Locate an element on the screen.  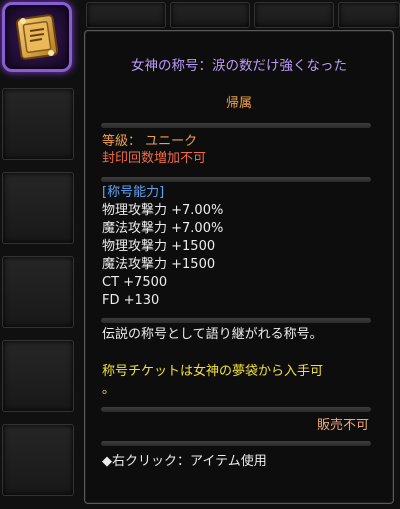
item-title: 女神の称号：涙の数だけ強くなった is located at coordinates (239, 66).